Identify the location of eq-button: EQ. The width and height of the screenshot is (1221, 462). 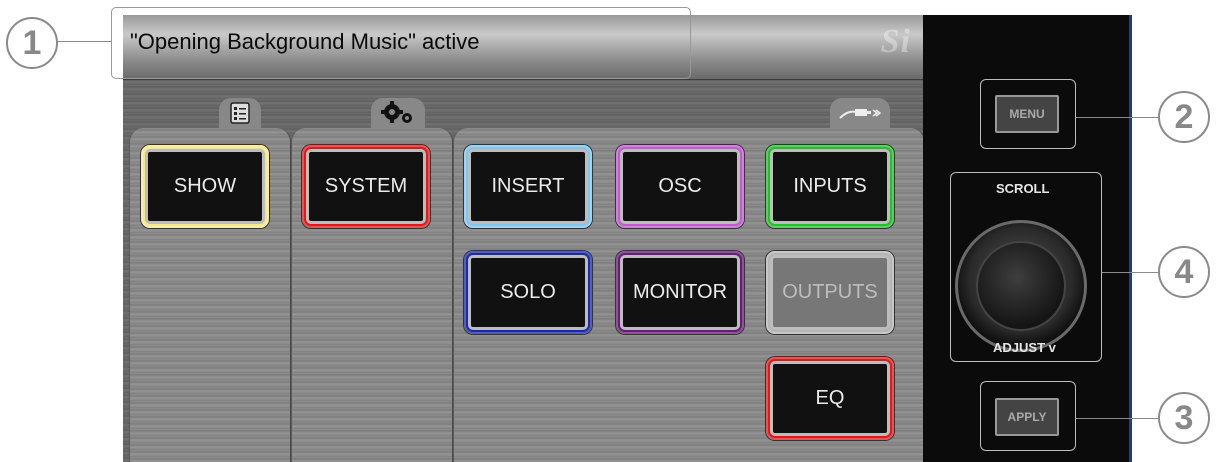
(830, 398).